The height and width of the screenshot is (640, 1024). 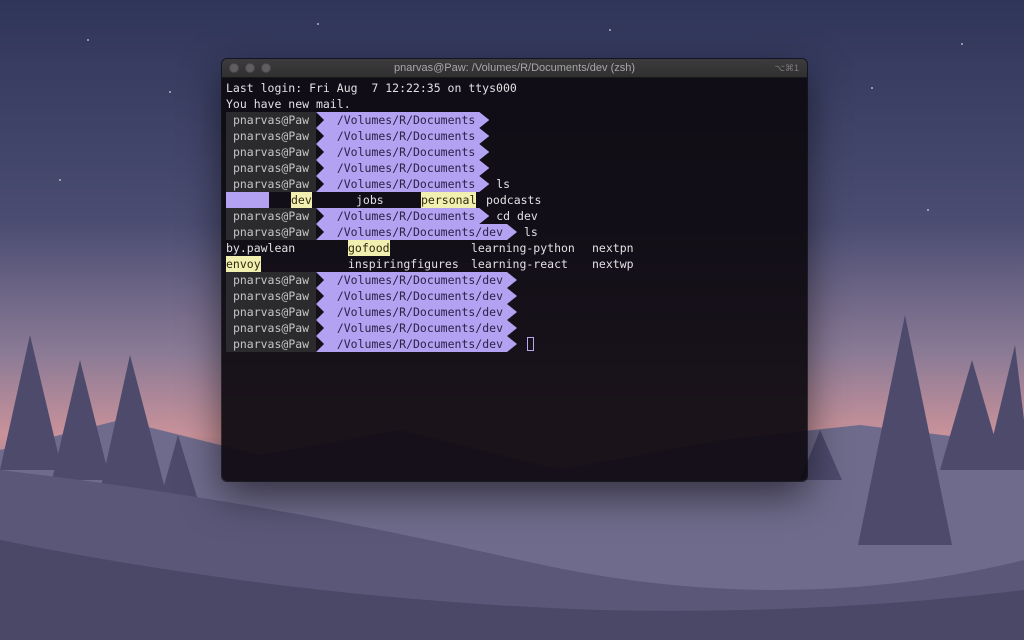 What do you see at coordinates (288, 104) in the screenshot?
I see `mail-line: You have new mail.` at bounding box center [288, 104].